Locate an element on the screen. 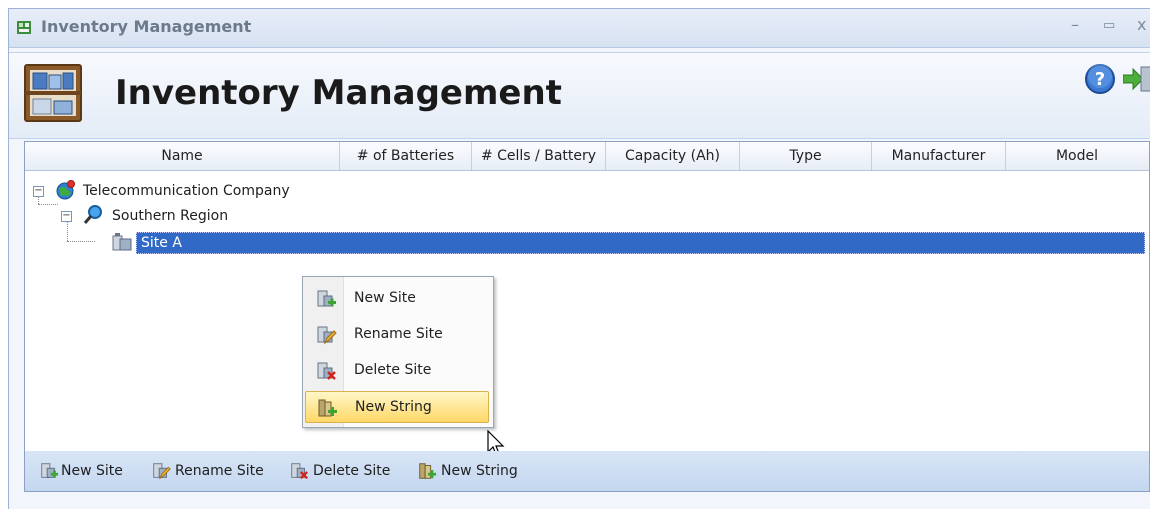 This screenshot has width=1150, height=509. toolbar-new-site-button: New Site is located at coordinates (85, 471).